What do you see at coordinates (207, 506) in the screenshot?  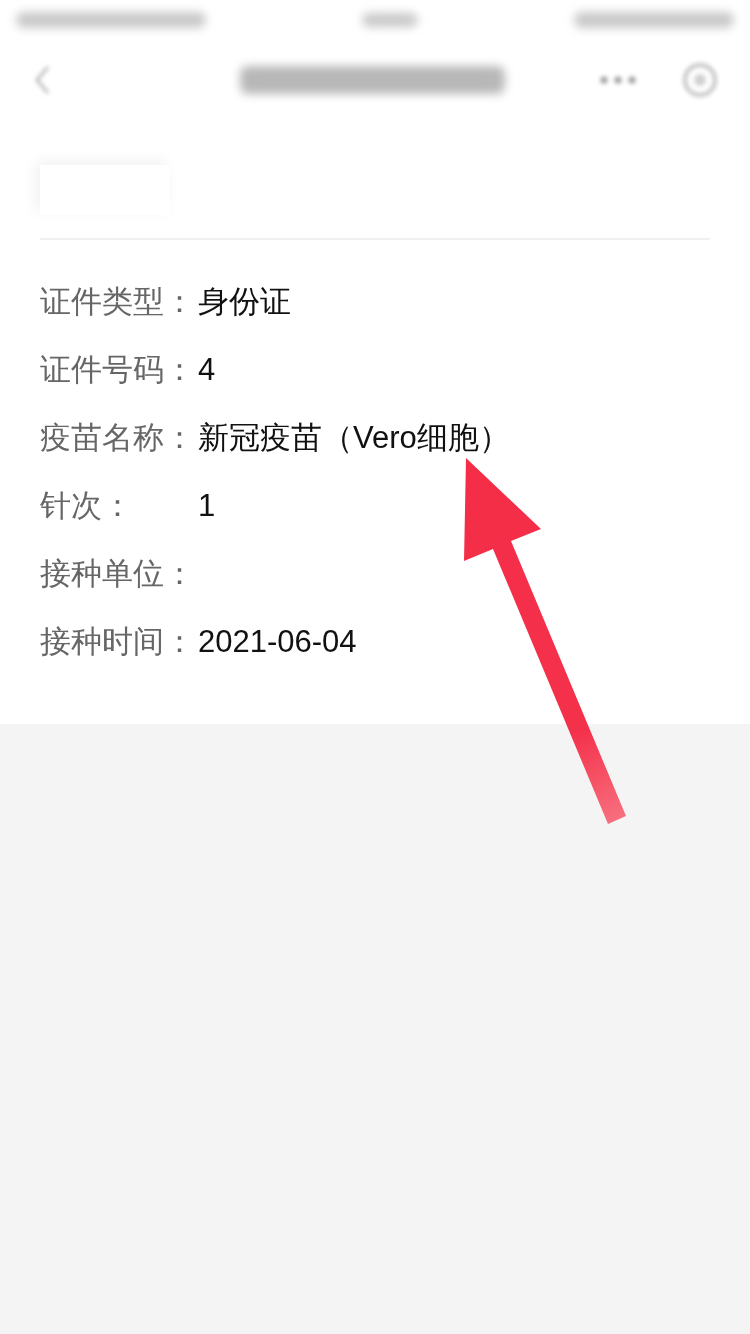 I see `field-value: 1` at bounding box center [207, 506].